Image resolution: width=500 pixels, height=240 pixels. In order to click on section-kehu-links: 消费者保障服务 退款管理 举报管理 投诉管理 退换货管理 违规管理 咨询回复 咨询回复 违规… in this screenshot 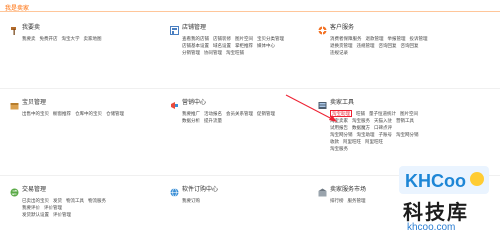, I will do `click(381, 45)`.